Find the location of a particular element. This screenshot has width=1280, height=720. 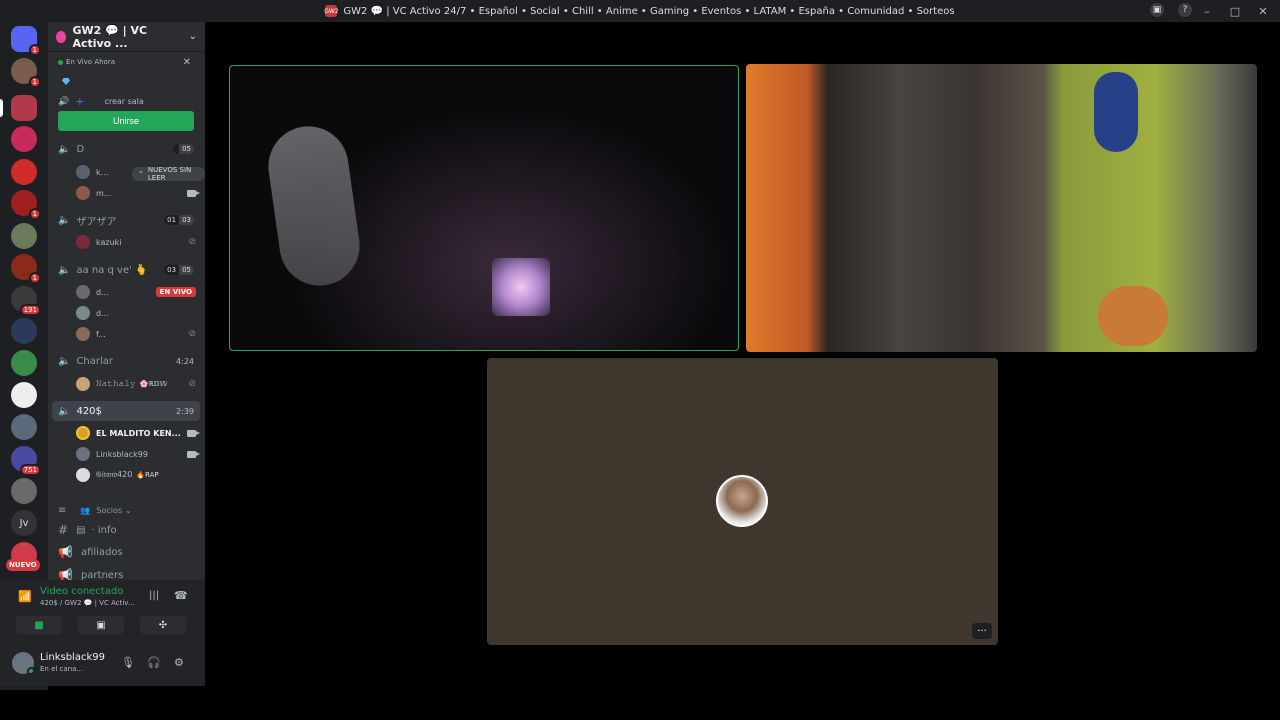

server-header: GW2 💬 | VC Activo ... ⌄ is located at coordinates (126, 37).